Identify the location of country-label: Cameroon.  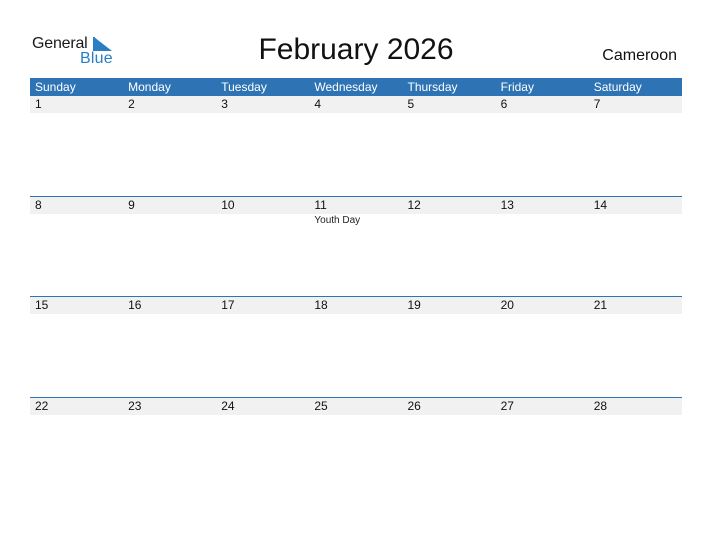
(639, 55).